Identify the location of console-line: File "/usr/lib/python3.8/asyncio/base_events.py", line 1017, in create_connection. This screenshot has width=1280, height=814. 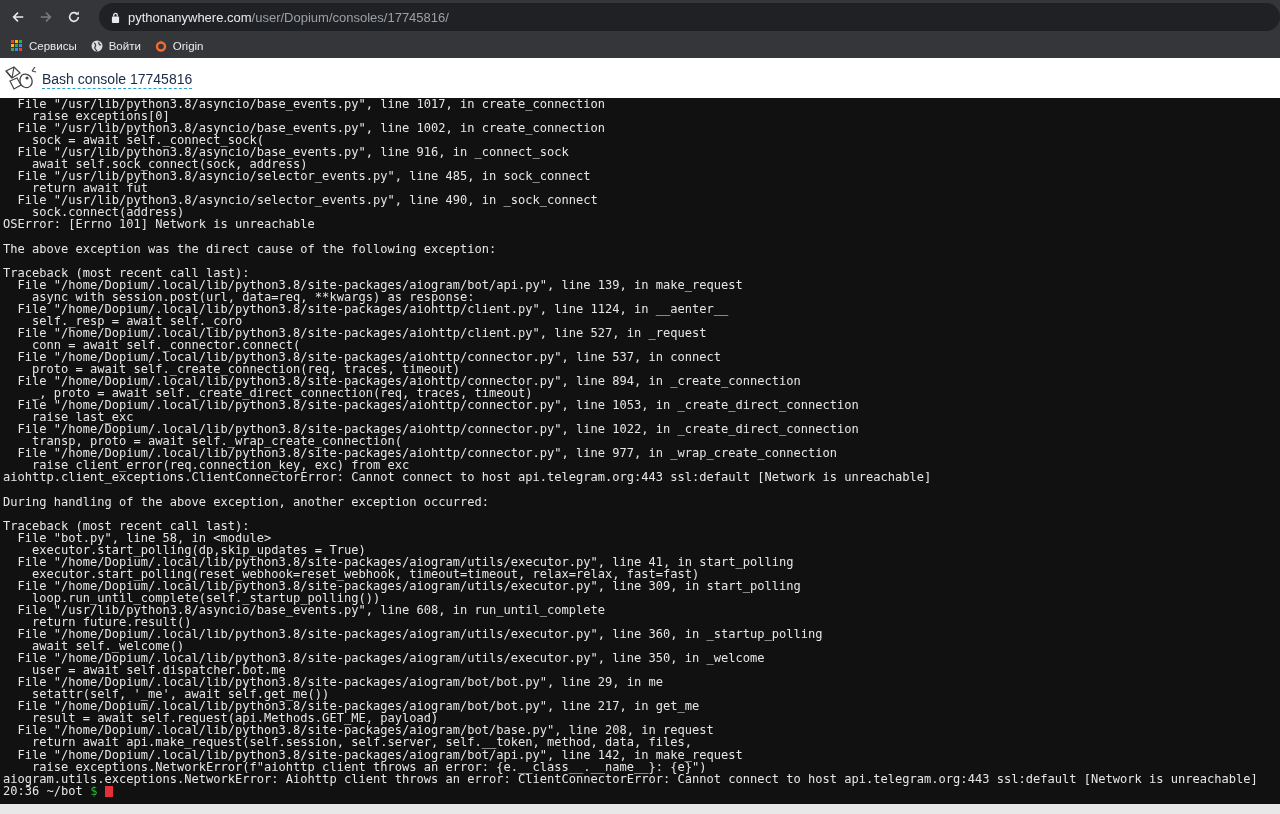
(310, 104).